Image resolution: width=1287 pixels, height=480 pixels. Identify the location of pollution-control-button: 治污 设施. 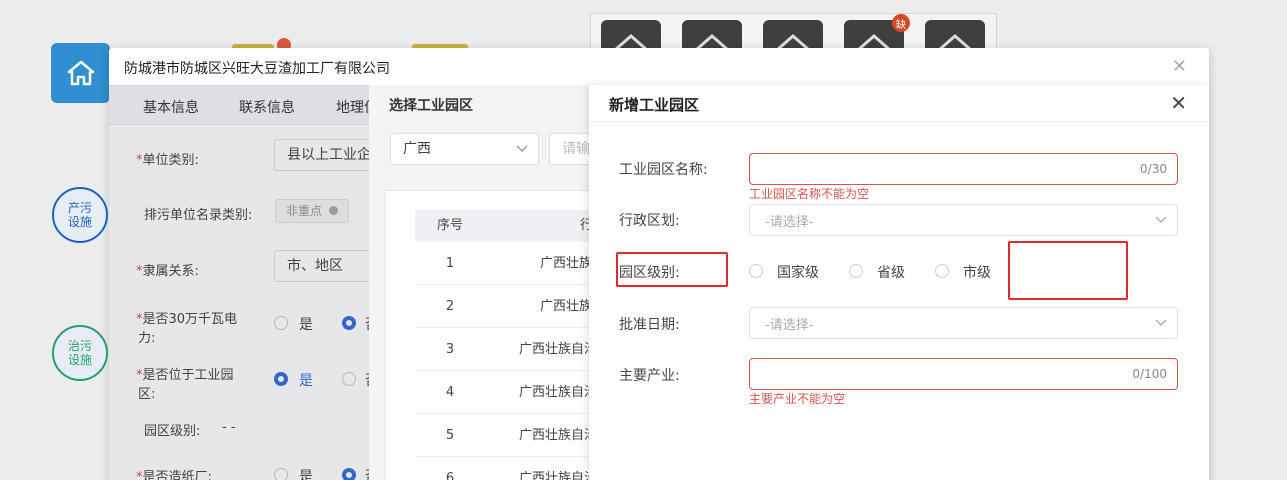
(80, 353).